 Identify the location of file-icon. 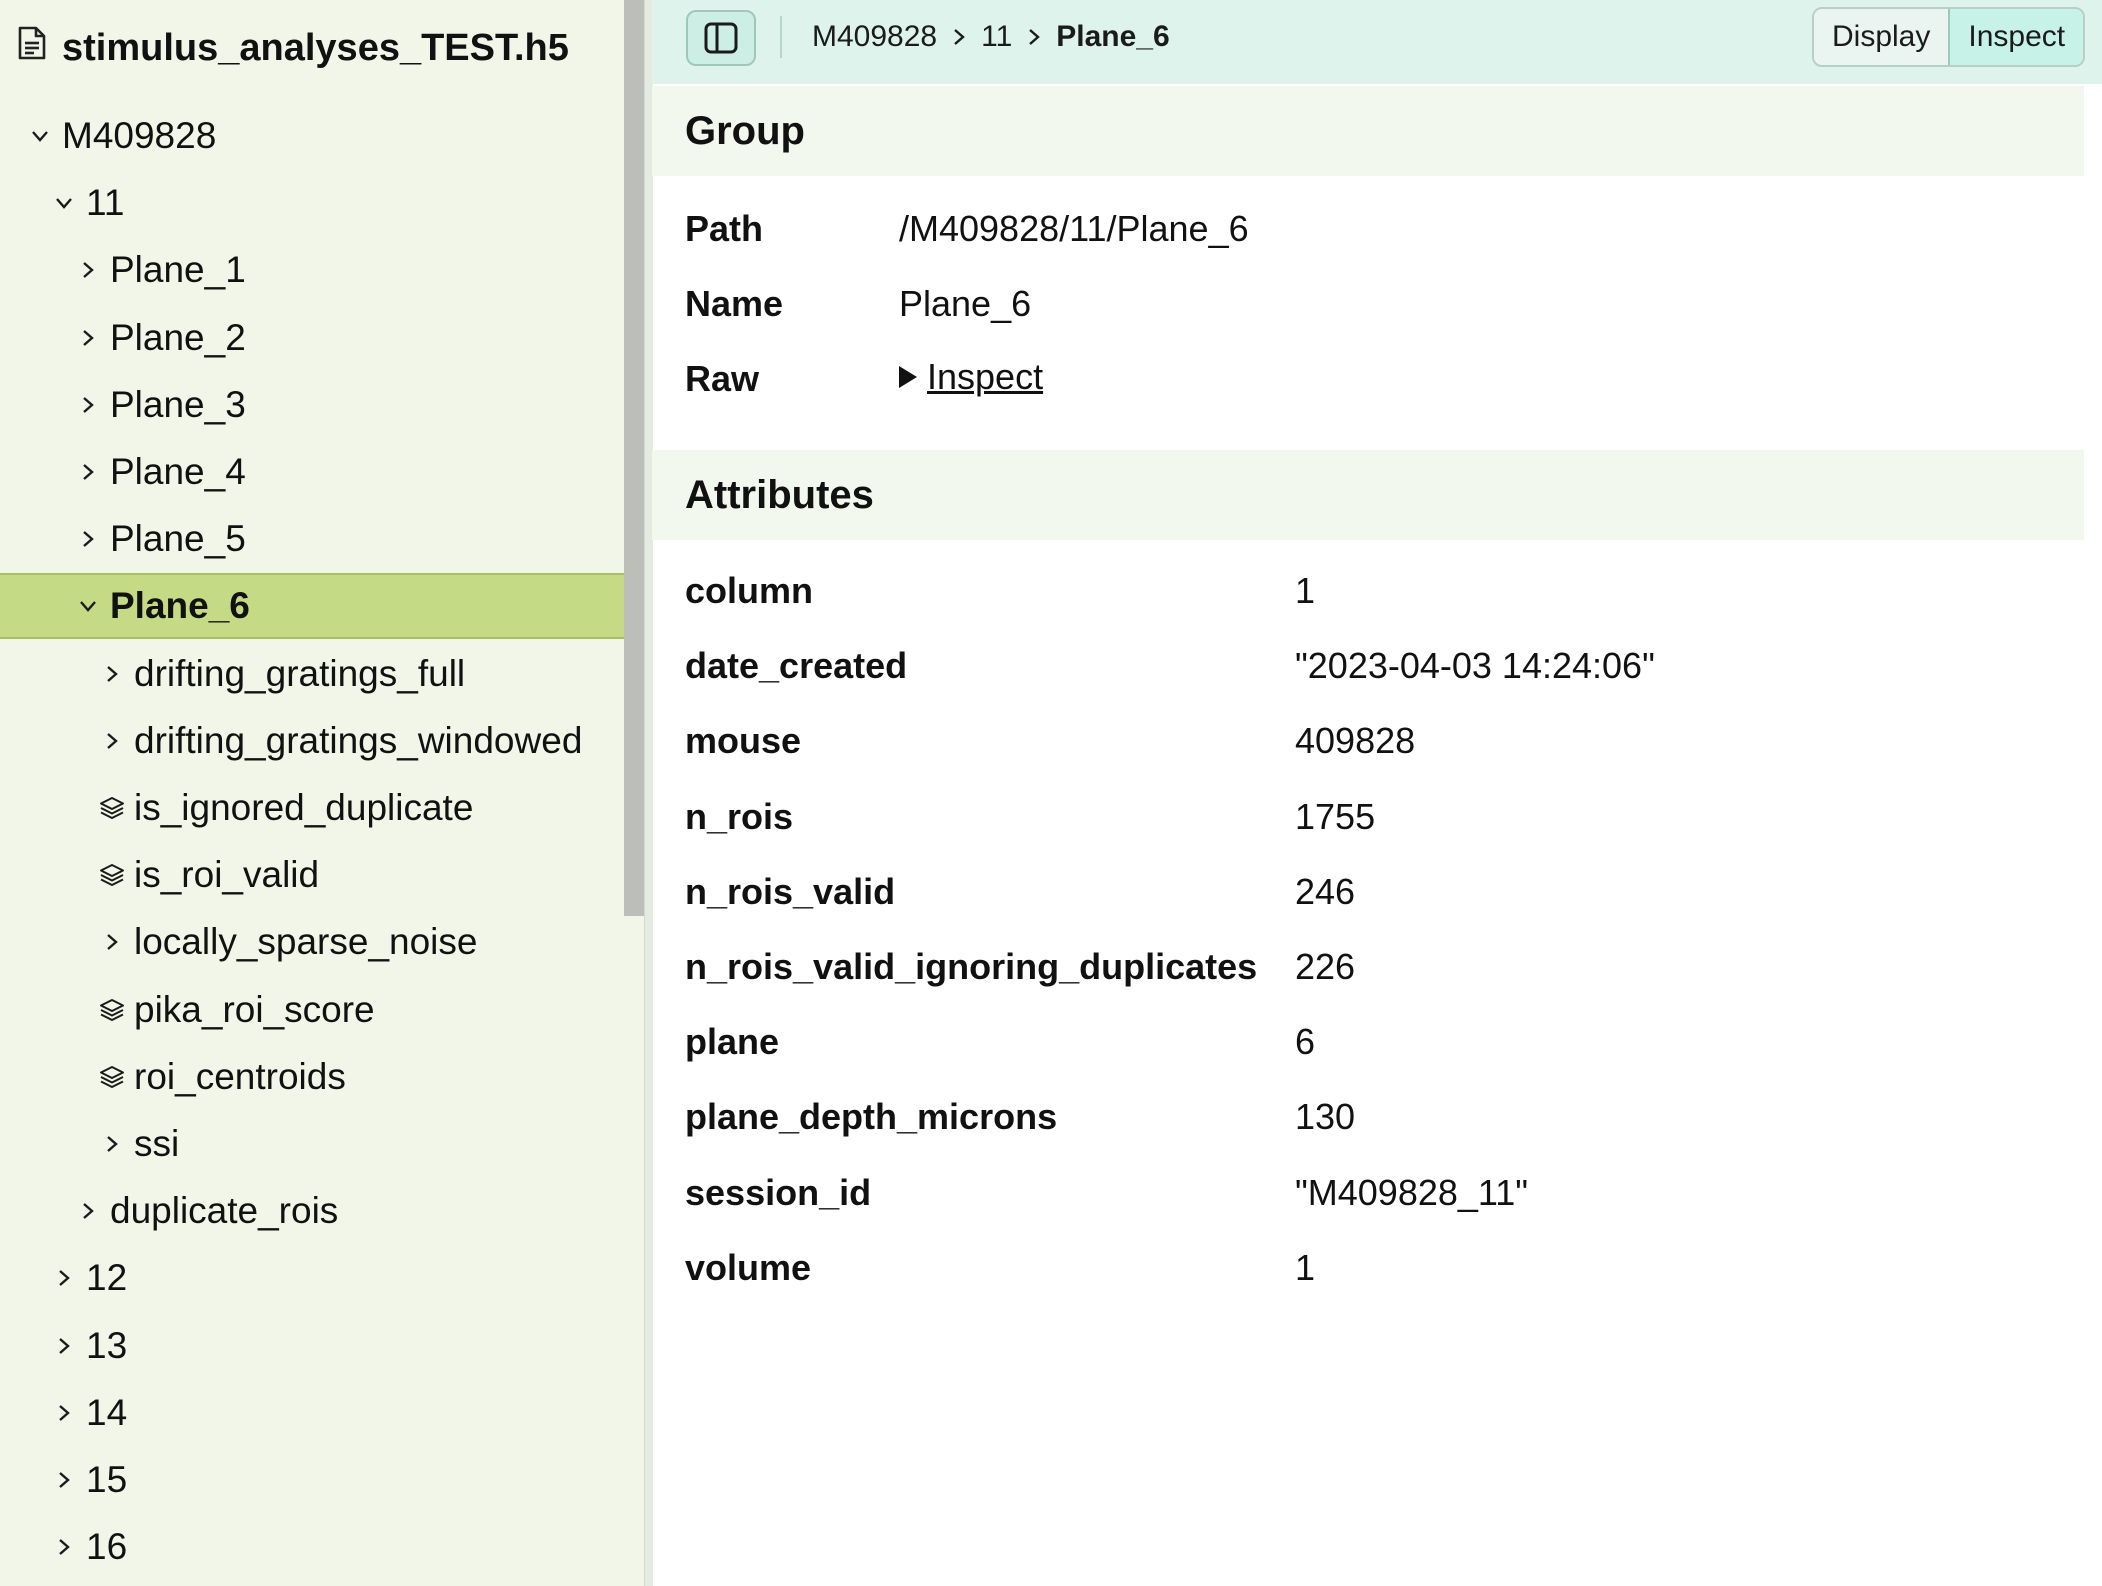
(32, 48).